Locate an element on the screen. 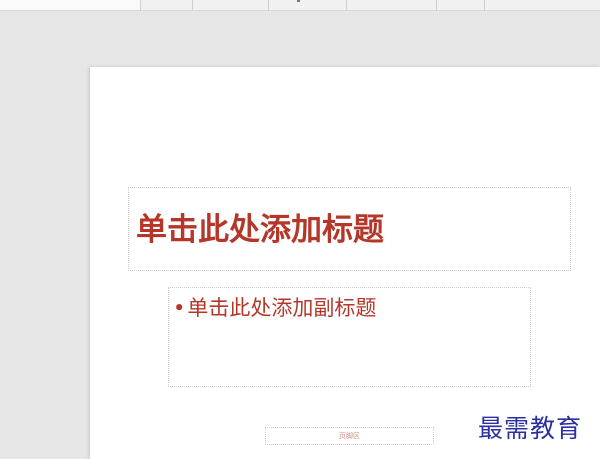 The height and width of the screenshot is (459, 600). footer-placeholder: 页脚区 is located at coordinates (349, 436).